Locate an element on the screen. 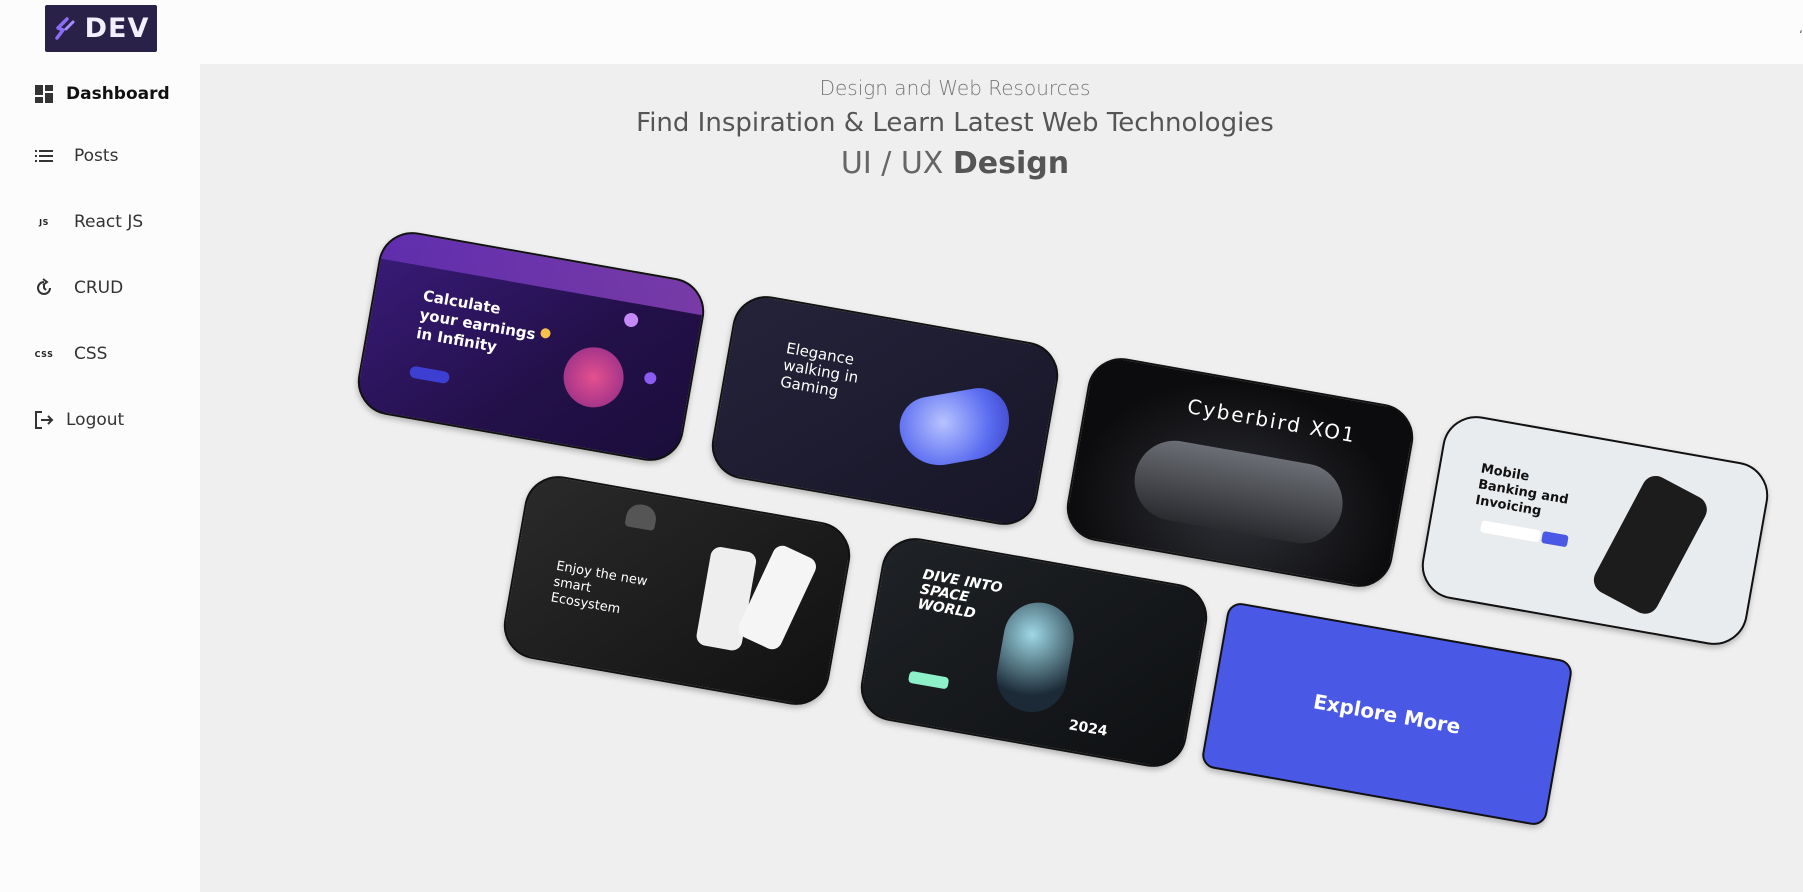  subtitle-prefix: UI / UX is located at coordinates (896, 163).